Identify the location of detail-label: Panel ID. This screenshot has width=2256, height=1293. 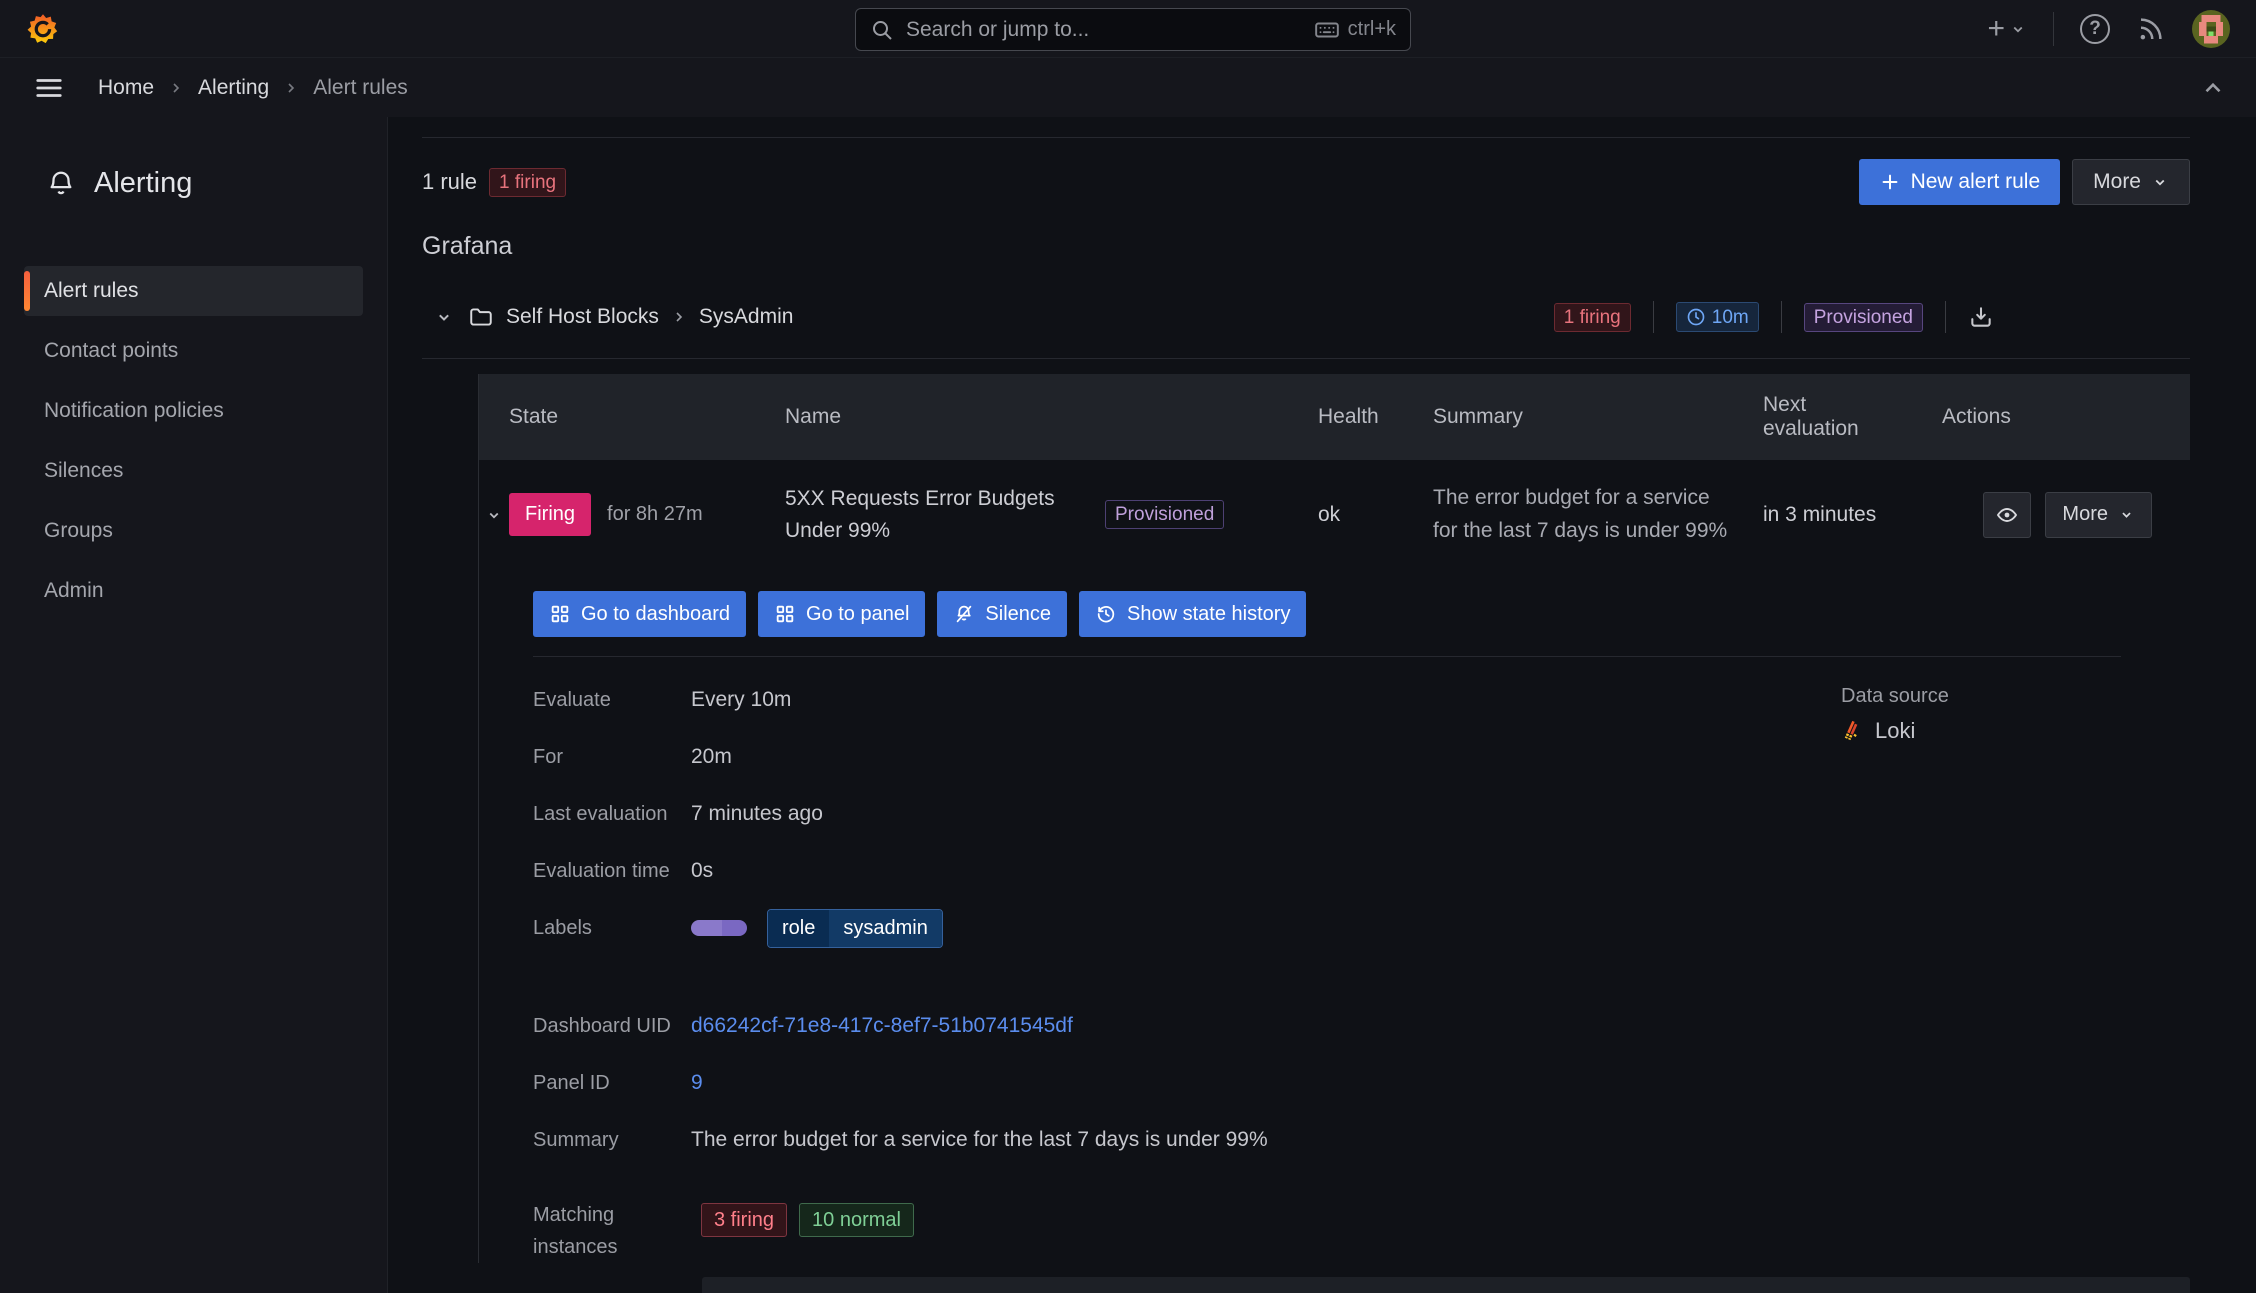
(571, 1082).